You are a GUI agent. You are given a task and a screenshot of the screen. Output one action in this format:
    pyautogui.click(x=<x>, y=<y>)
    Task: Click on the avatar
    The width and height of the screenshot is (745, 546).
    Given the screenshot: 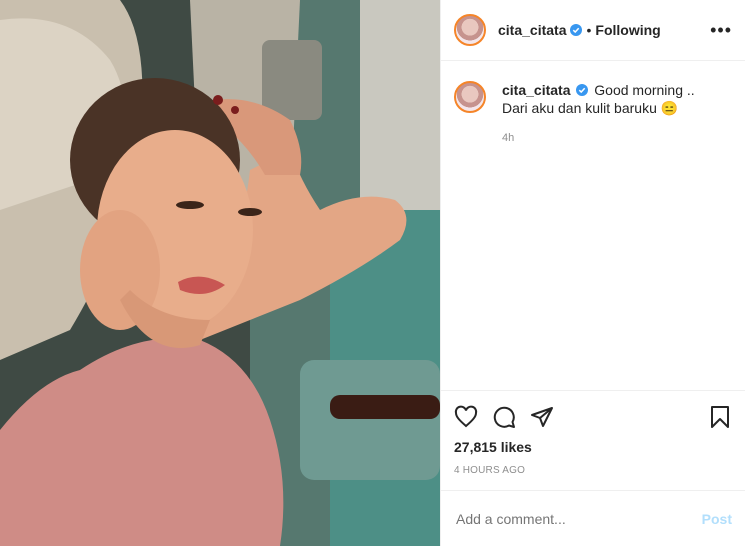 What is the action you would take?
    pyautogui.click(x=470, y=30)
    